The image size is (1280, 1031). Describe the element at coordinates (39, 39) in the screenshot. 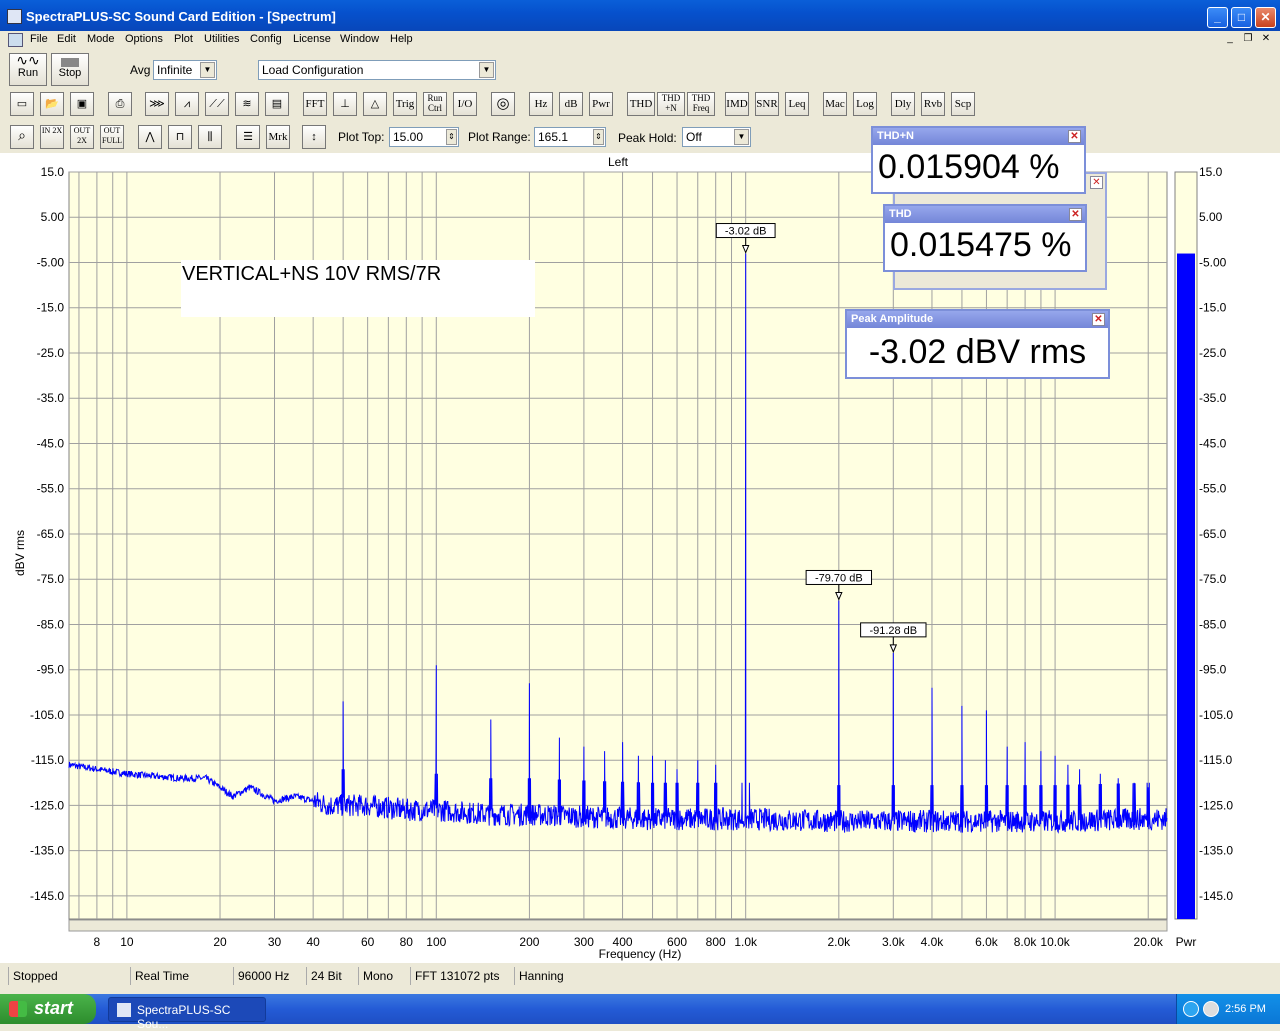

I see `menu-file: File` at that location.